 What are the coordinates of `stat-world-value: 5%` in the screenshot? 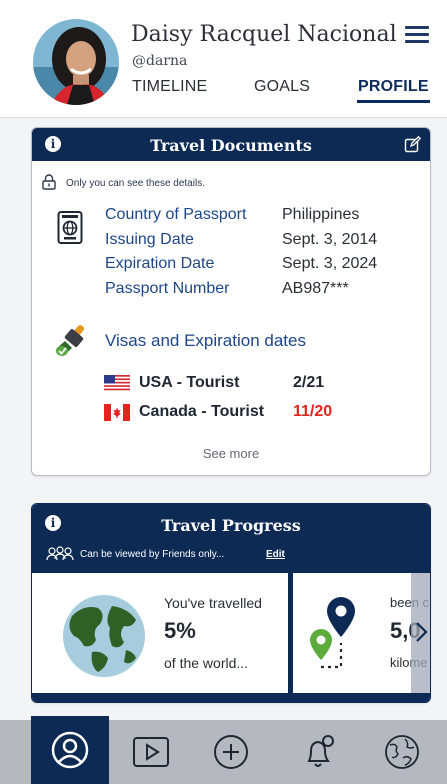 It's located at (180, 630).